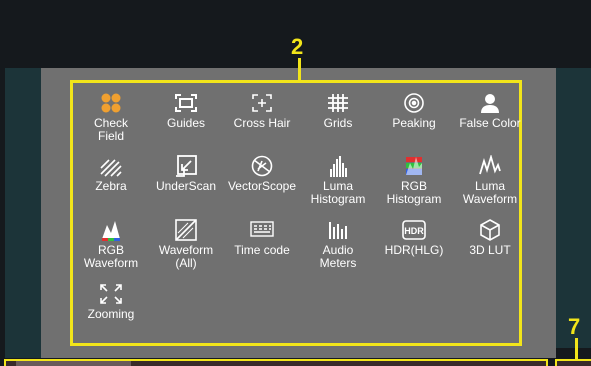 This screenshot has width=591, height=366. I want to click on menu-item-label: Zebra, so click(111, 186).